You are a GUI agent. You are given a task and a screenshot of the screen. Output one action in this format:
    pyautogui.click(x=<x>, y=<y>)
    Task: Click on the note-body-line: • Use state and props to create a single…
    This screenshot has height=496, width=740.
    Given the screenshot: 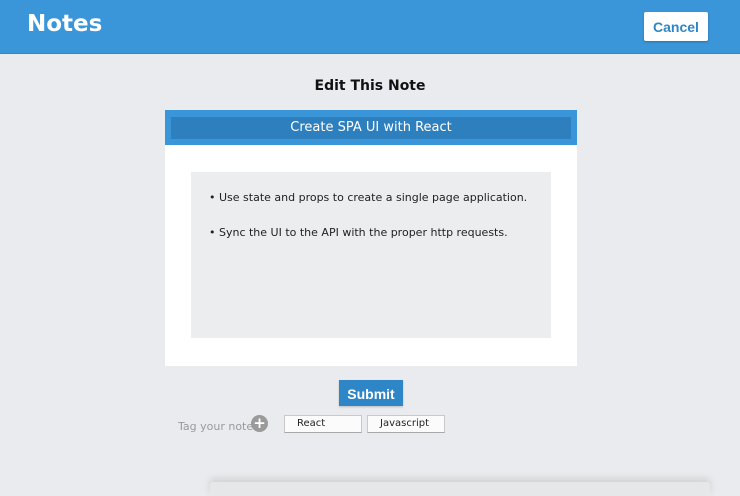 What is the action you would take?
    pyautogui.click(x=368, y=197)
    